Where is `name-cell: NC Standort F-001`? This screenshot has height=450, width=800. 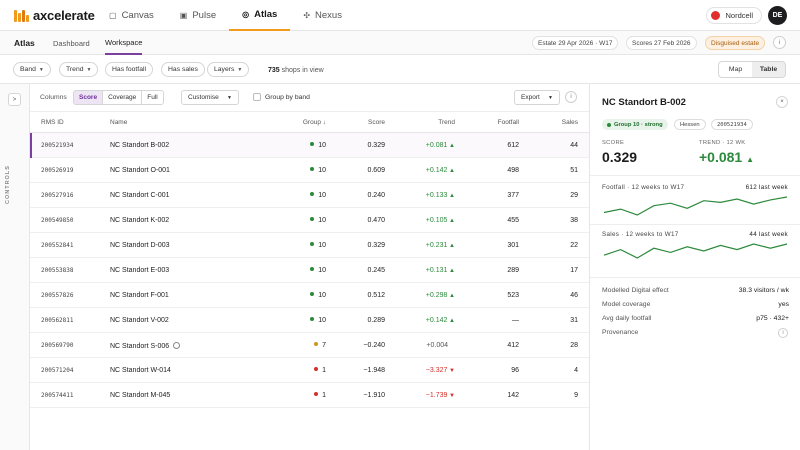
name-cell: NC Standort F-001 is located at coordinates (139, 295).